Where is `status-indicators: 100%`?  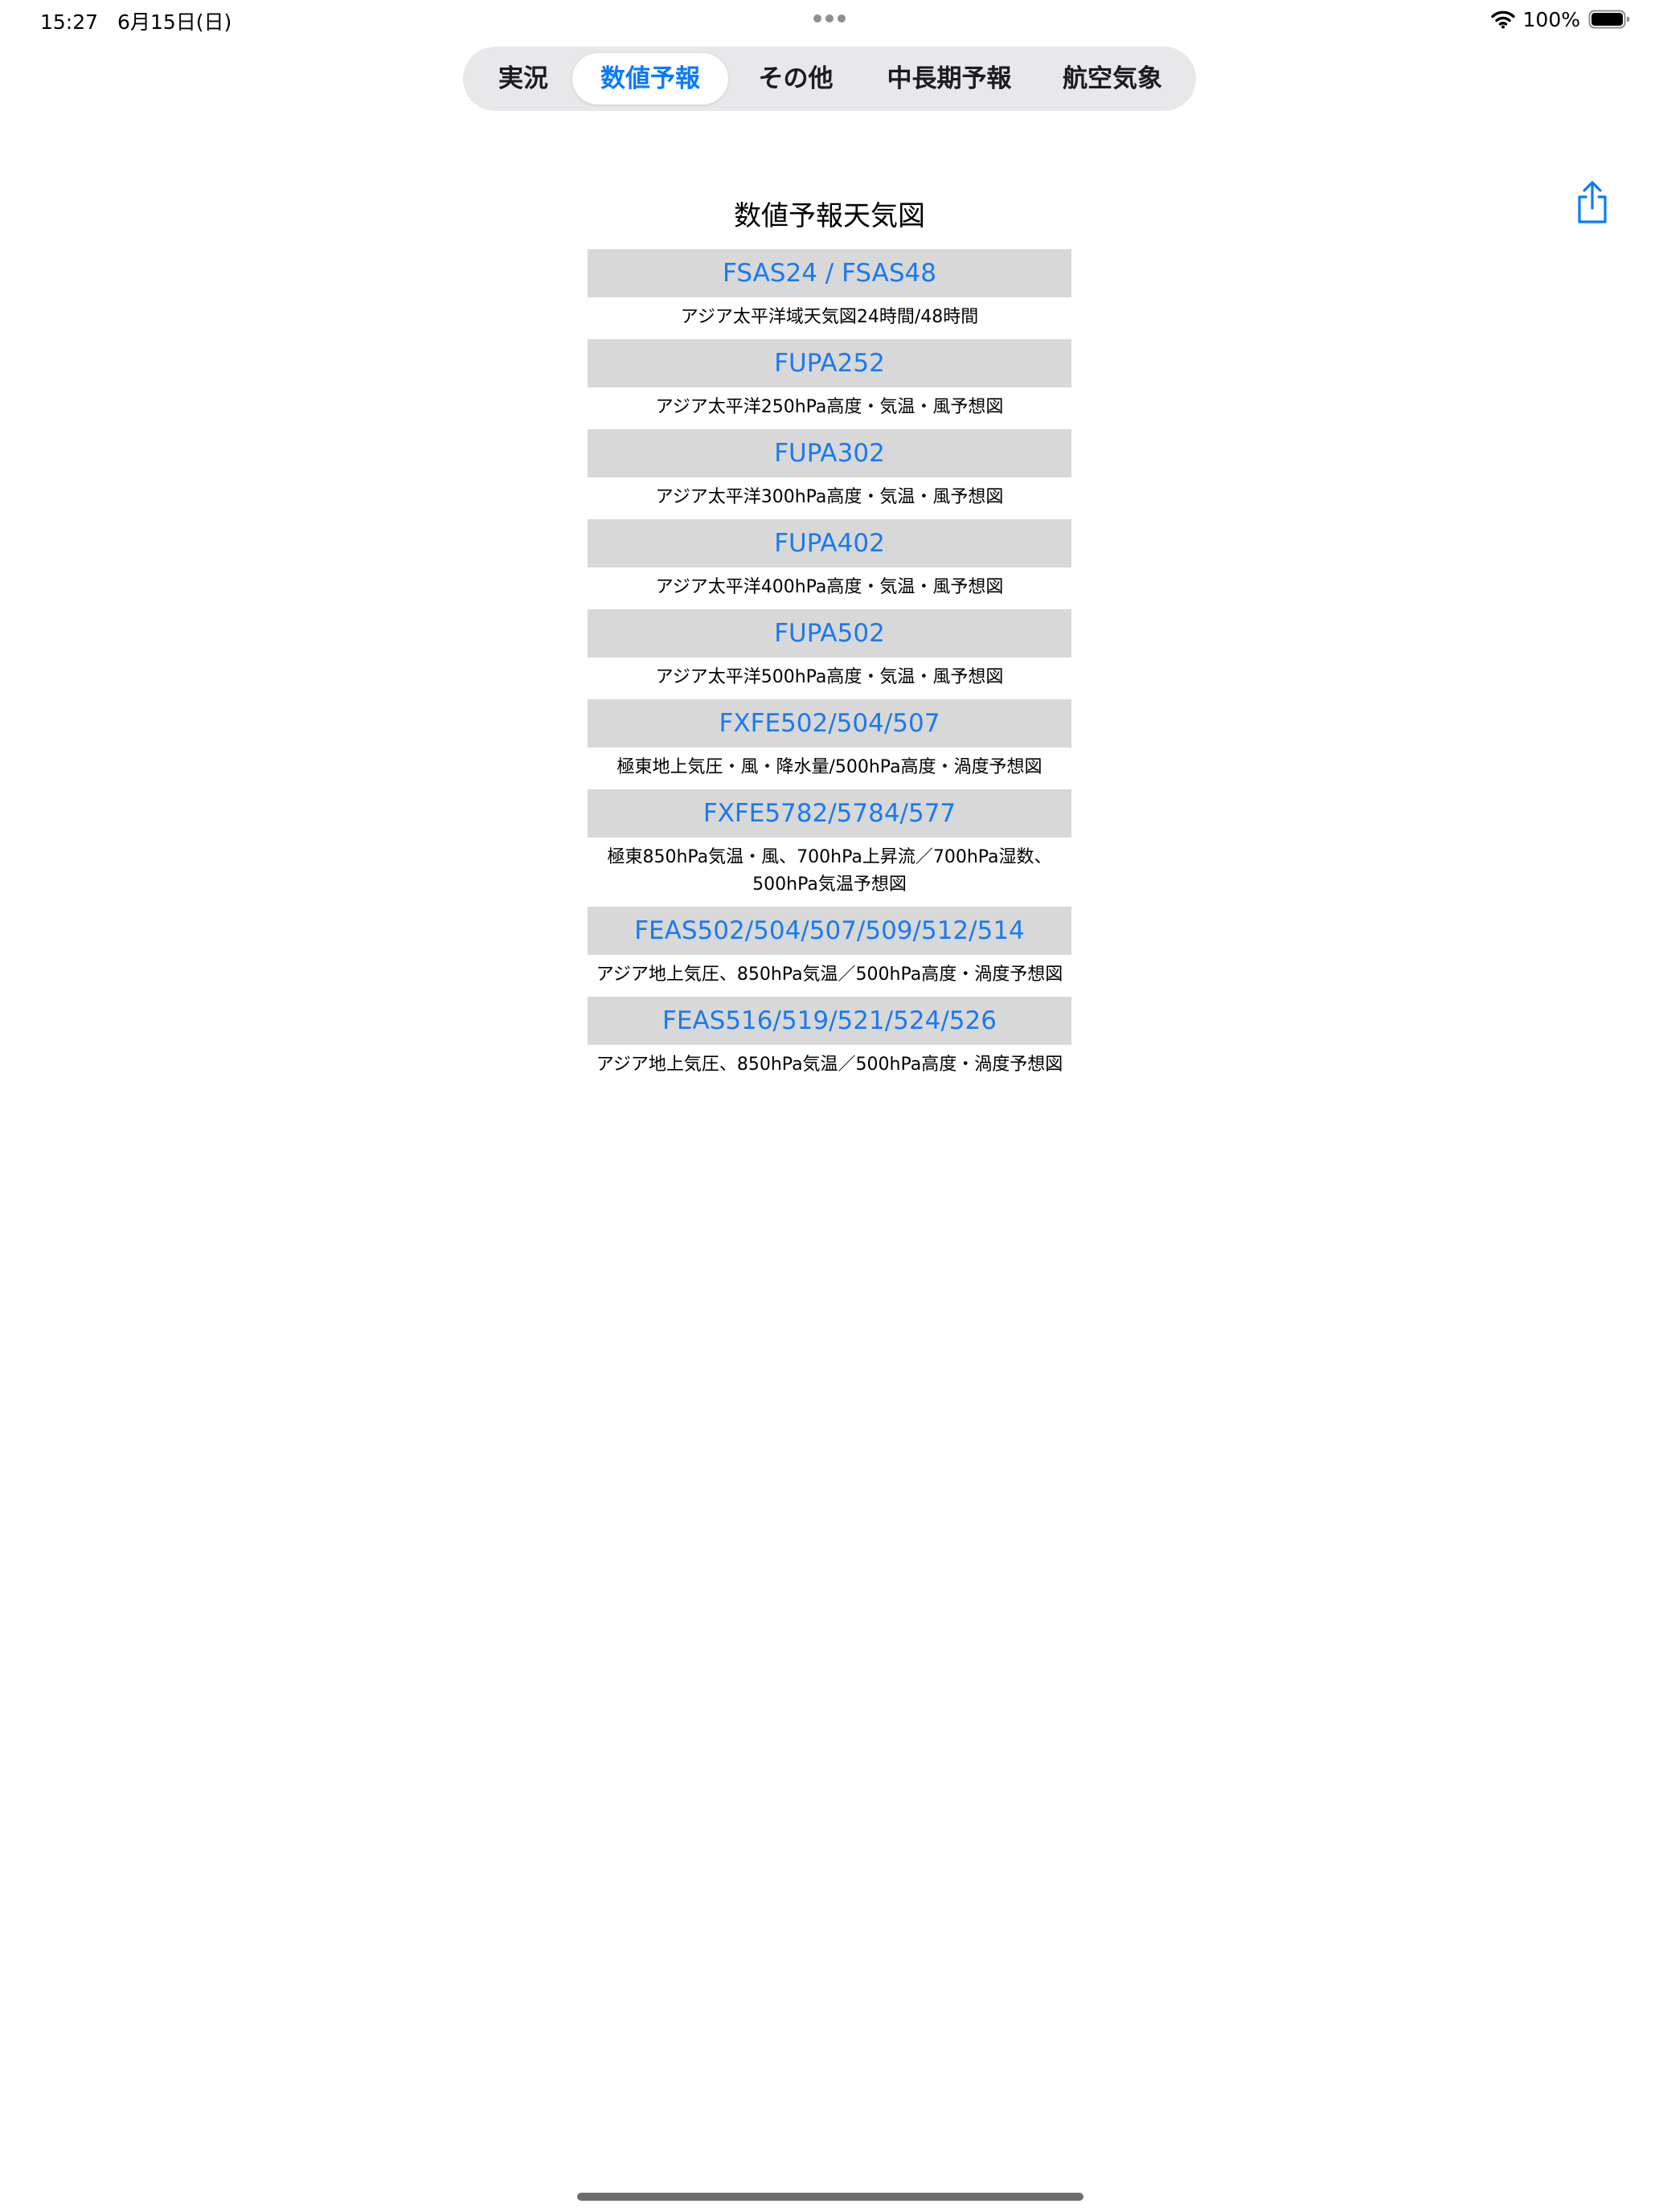 status-indicators: 100% is located at coordinates (1560, 19).